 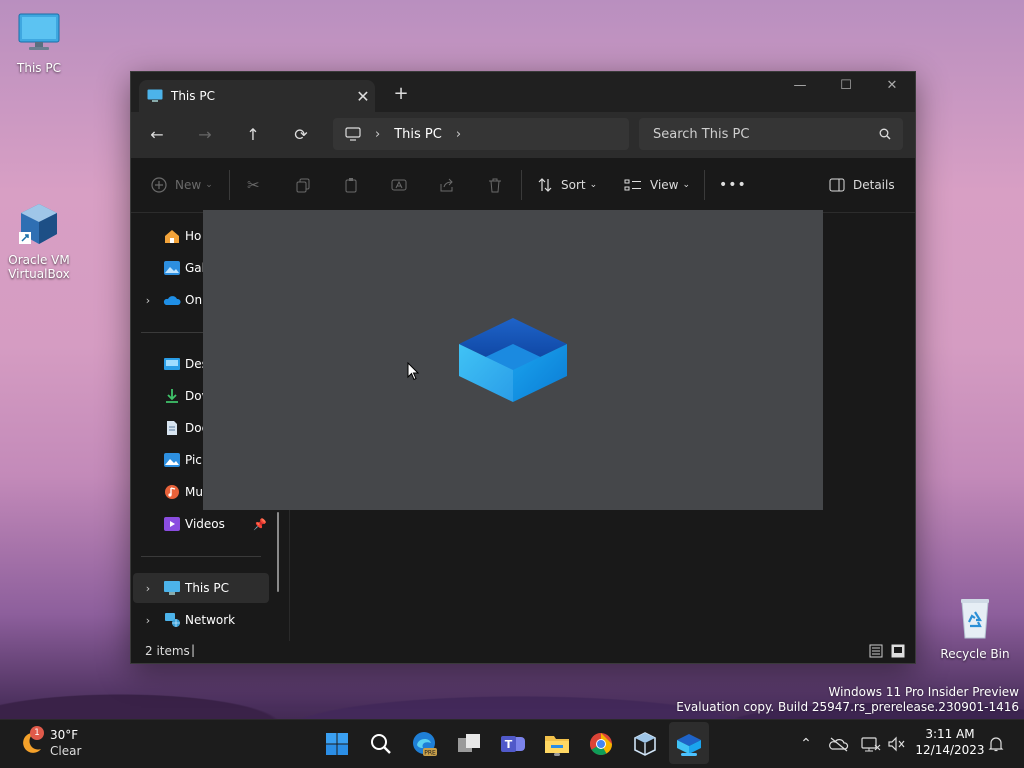 What do you see at coordinates (194, 300) in the screenshot?
I see `sidebar-item-label: On` at bounding box center [194, 300].